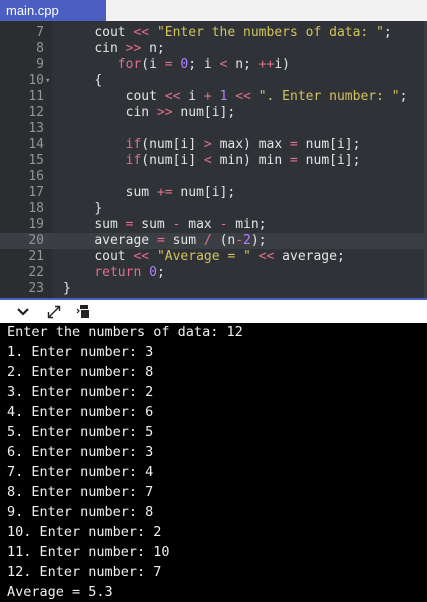 Image resolution: width=427 pixels, height=602 pixels. I want to click on line-number: 9, so click(40, 64).